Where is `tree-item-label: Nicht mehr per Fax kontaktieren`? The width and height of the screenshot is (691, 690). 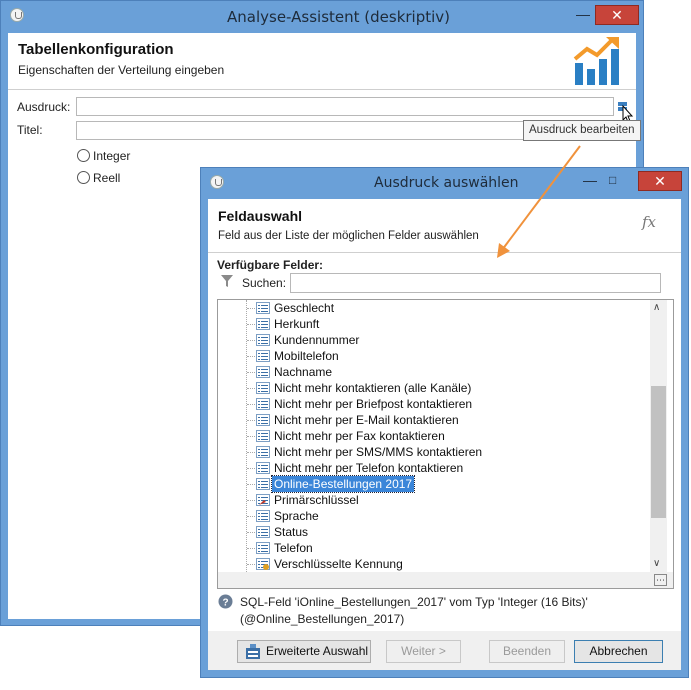
tree-item-label: Nicht mehr per Fax kontaktieren is located at coordinates (359, 436).